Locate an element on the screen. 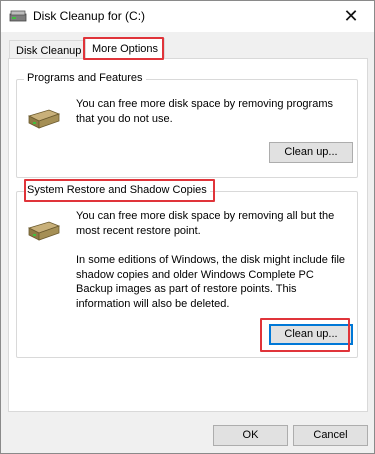  title-bar: Disk Cleanup for (C:) ✕ is located at coordinates (187, 16).